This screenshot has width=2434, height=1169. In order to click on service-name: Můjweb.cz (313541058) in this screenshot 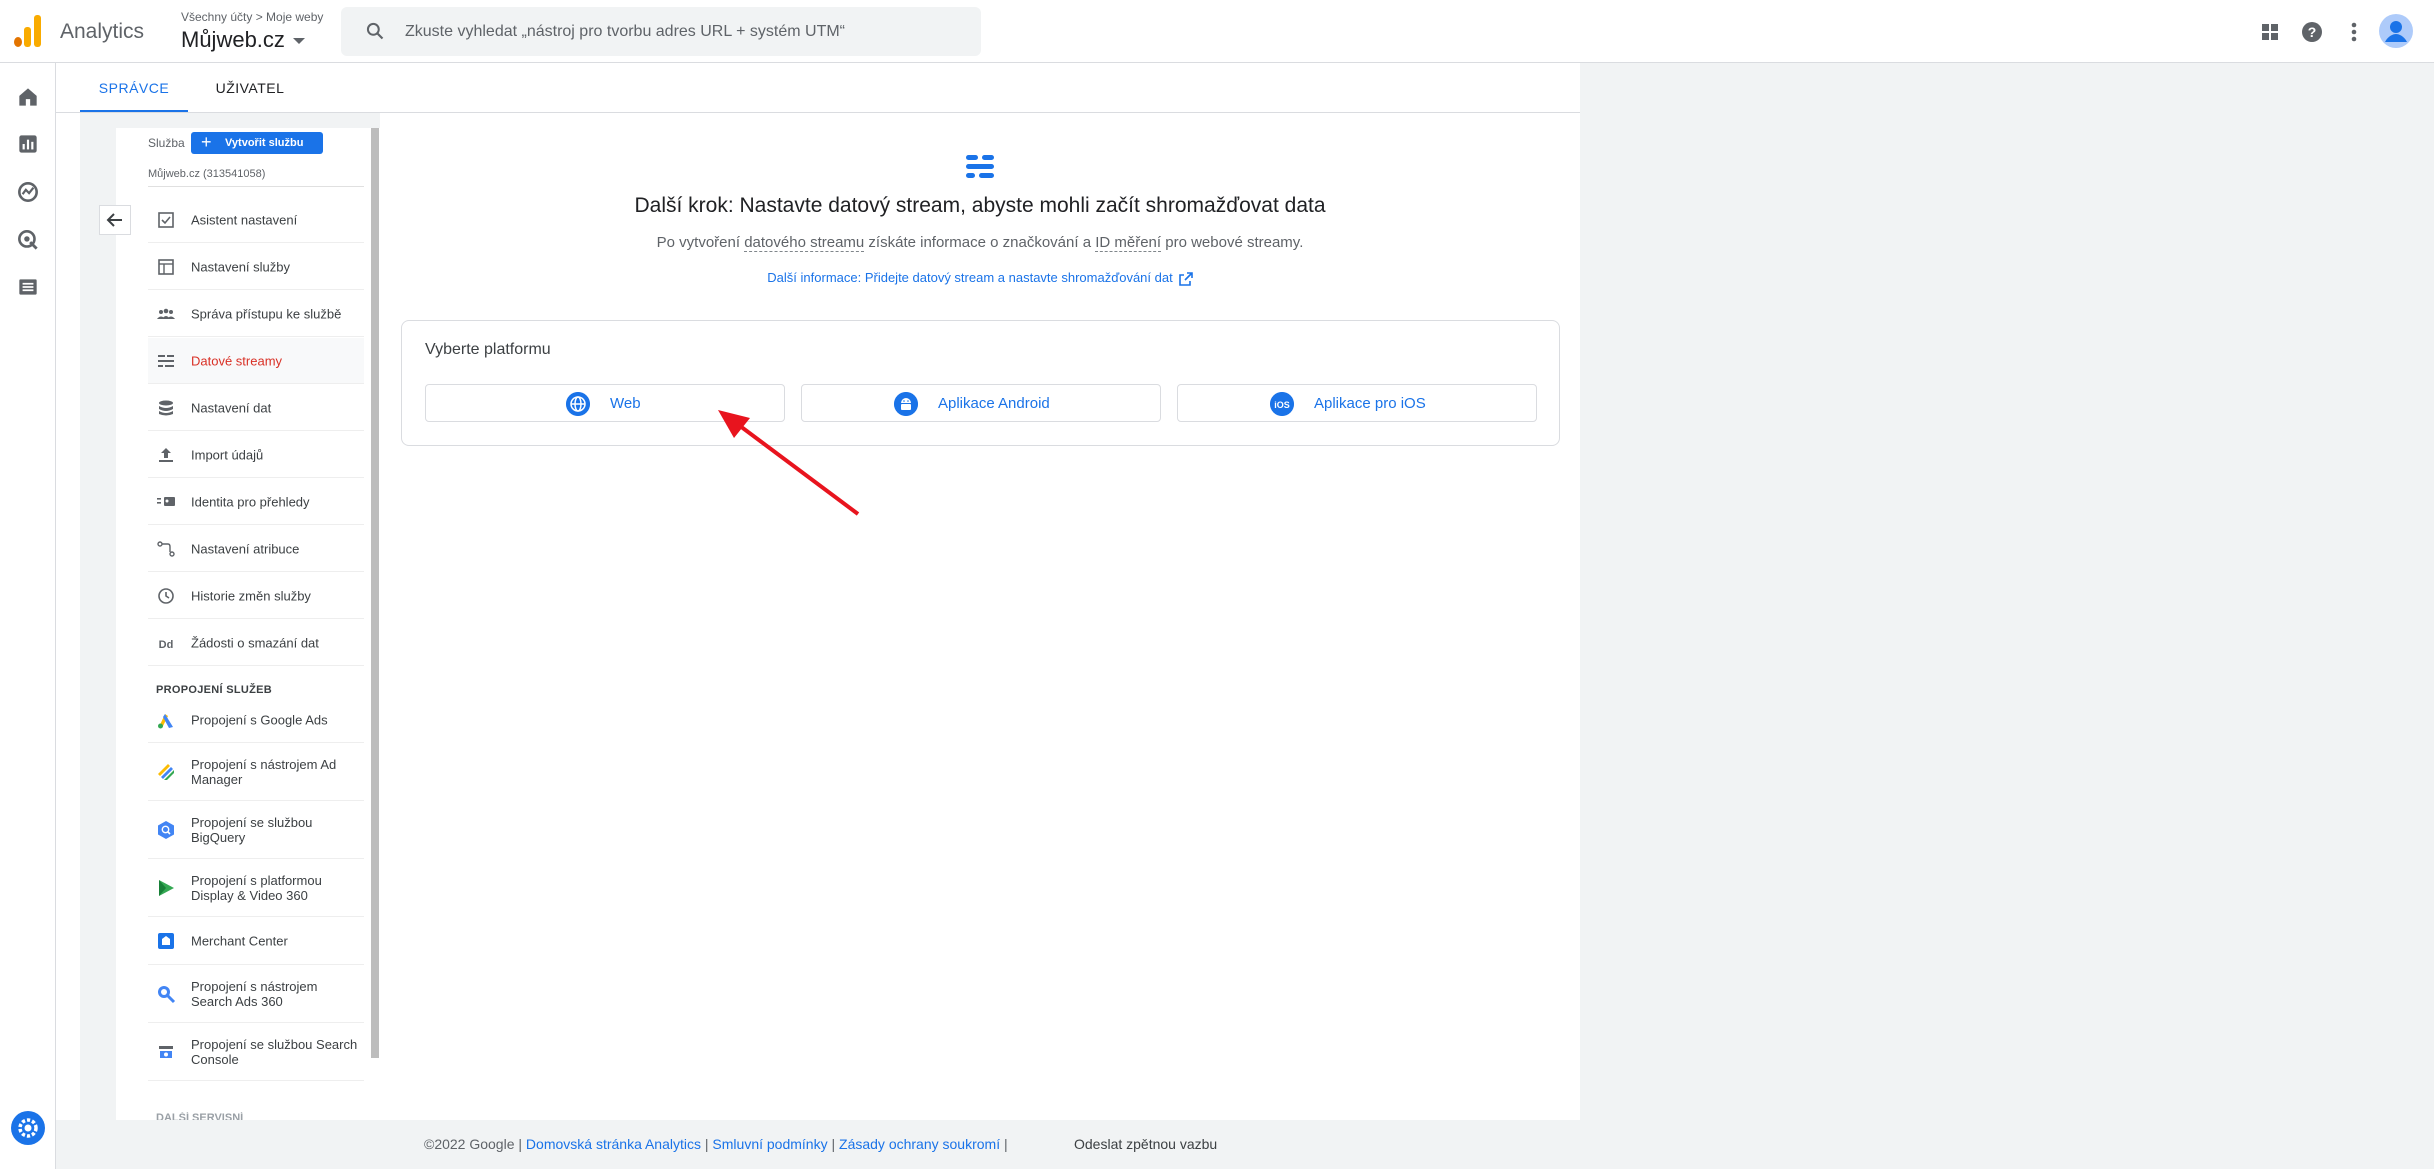, I will do `click(206, 174)`.